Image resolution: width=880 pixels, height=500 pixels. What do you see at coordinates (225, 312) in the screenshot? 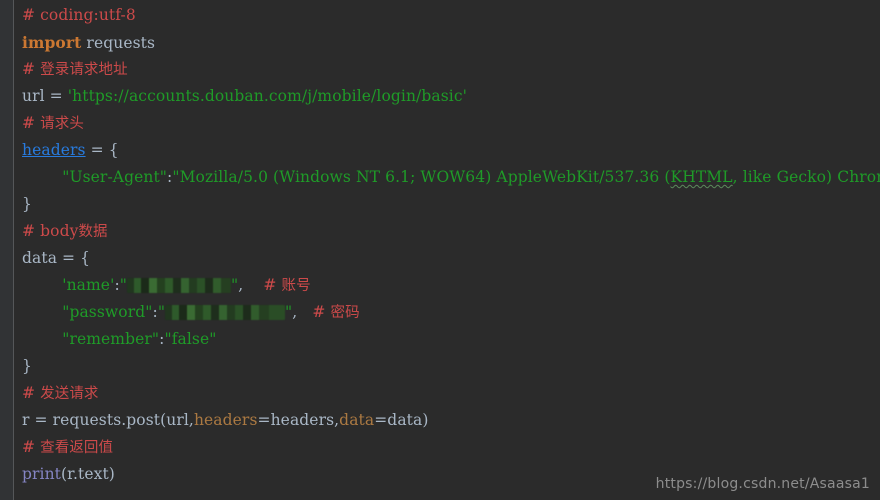
I see `redacted-password-value` at bounding box center [225, 312].